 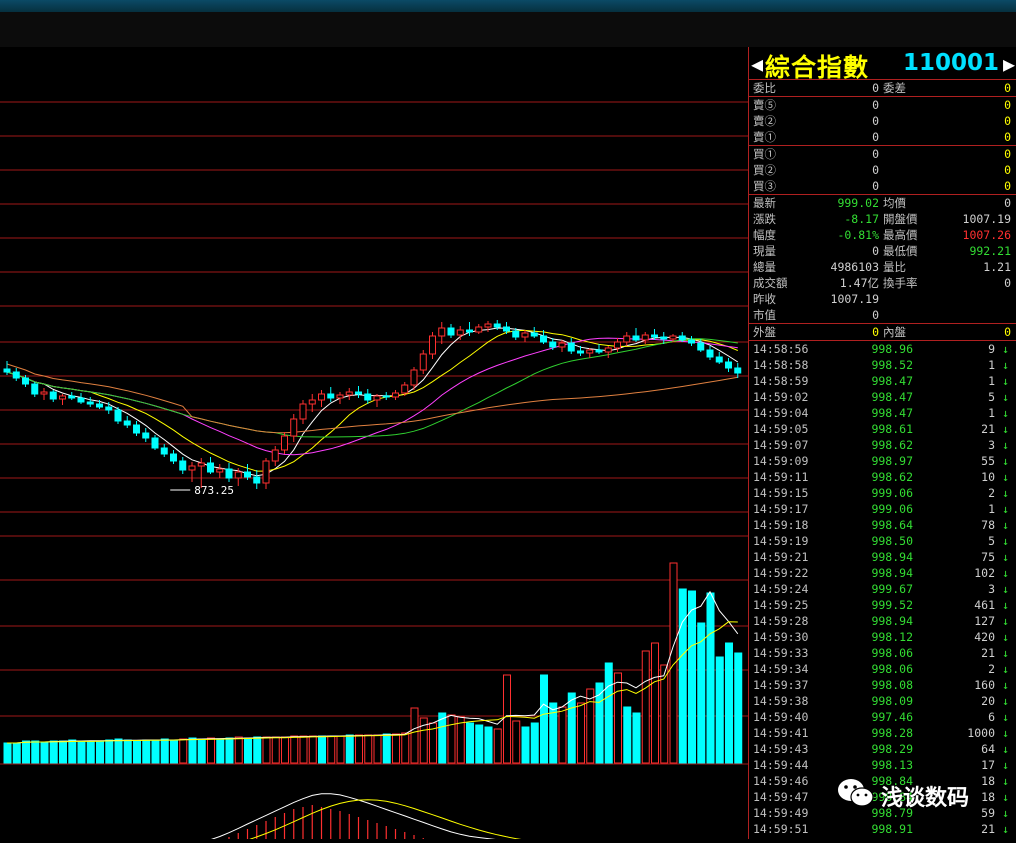 What do you see at coordinates (781, 717) in the screenshot?
I see `tick-time: 14:59:40` at bounding box center [781, 717].